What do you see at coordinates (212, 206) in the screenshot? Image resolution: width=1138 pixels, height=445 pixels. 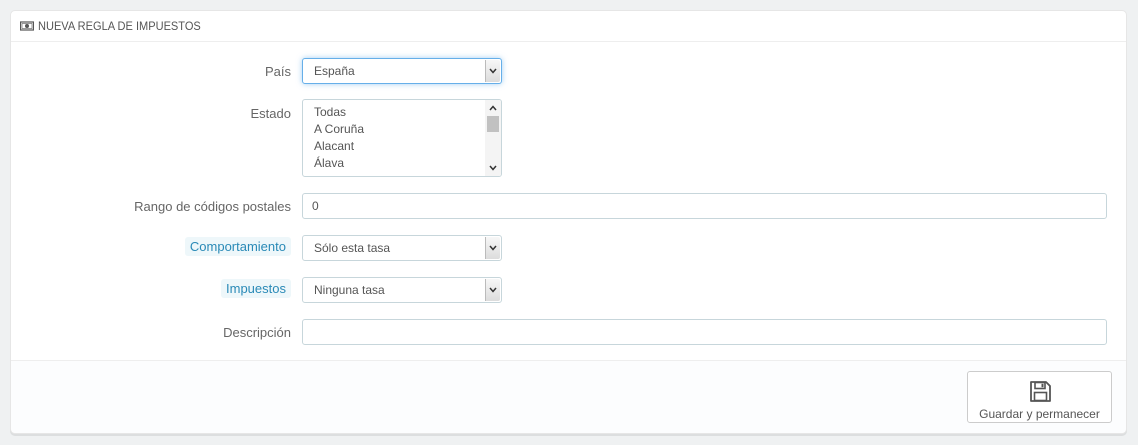 I see `codigos-postales-label: Rango de códigos postales` at bounding box center [212, 206].